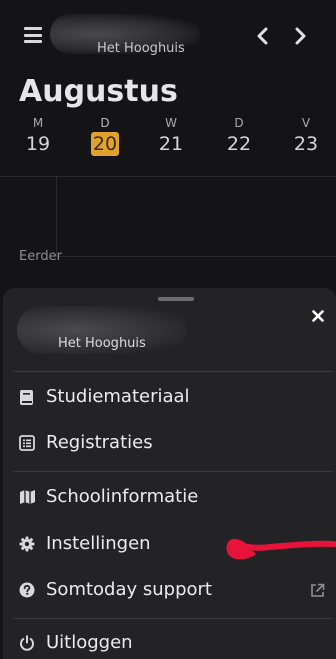 This screenshot has width=336, height=659. I want to click on day-tuesday-today: D 20, so click(105, 136).